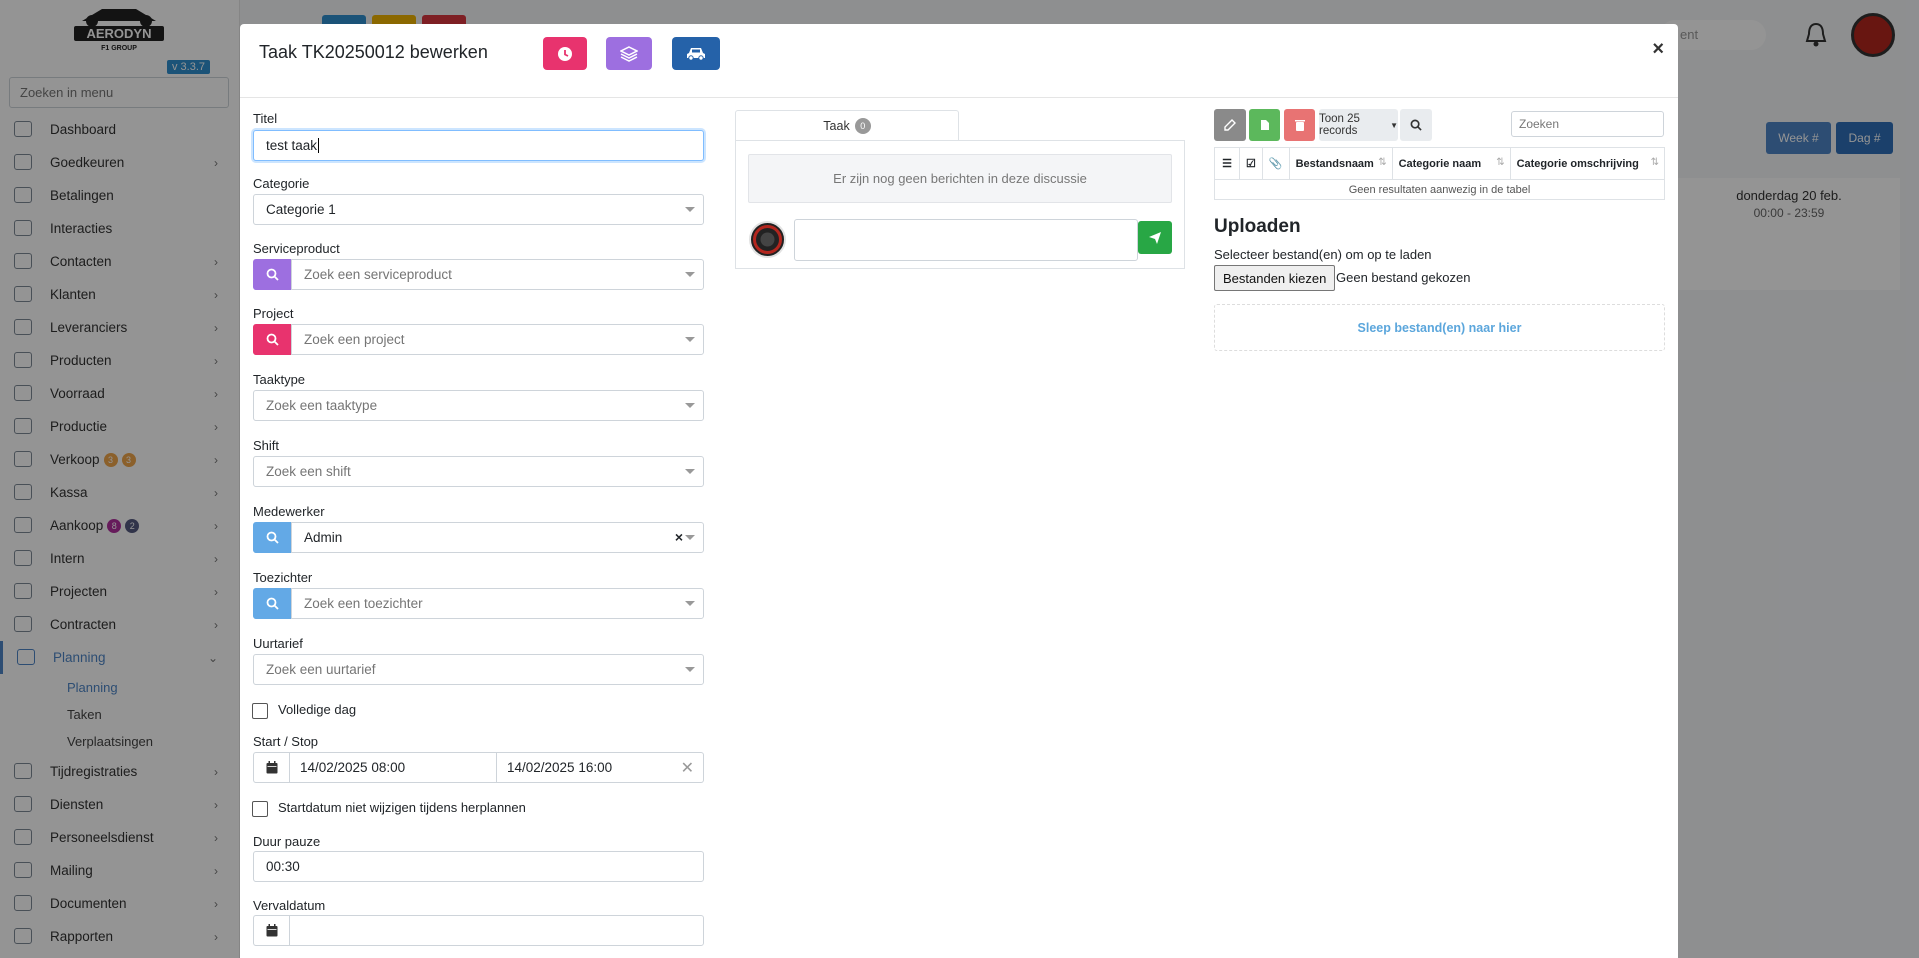 Image resolution: width=1919 pixels, height=958 pixels. I want to click on duur-pauze-value: 00:30, so click(283, 866).